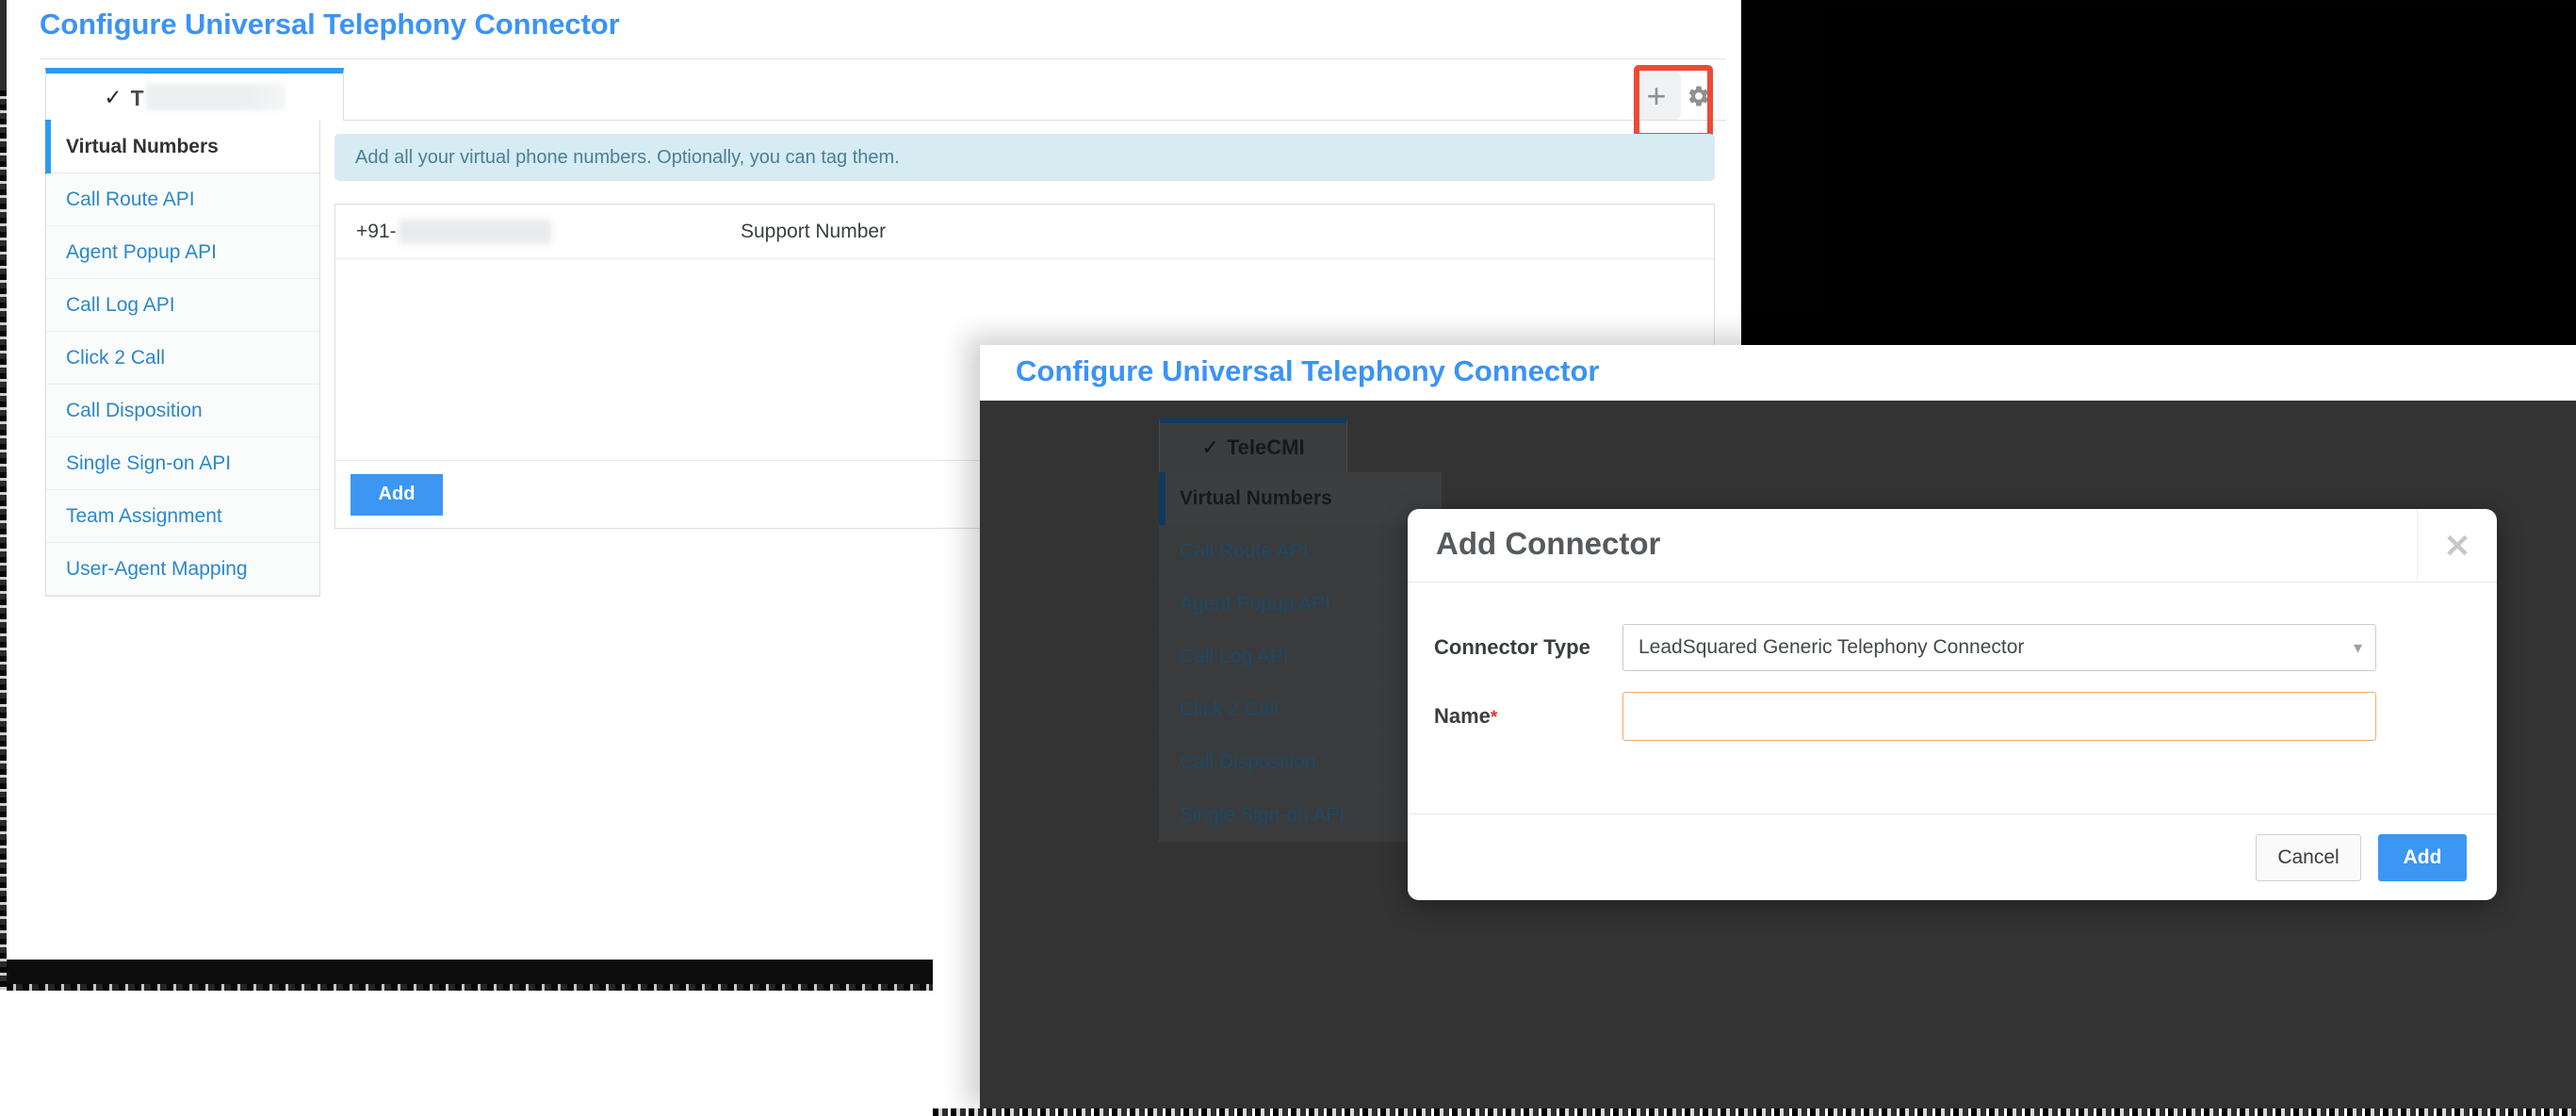 Image resolution: width=2576 pixels, height=1116 pixels. I want to click on dark-overlay-region, so click(2158, 177).